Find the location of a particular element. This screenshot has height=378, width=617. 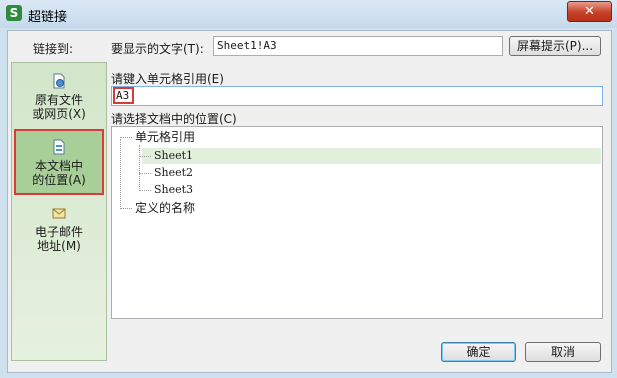

title-bar: S 超链接 ✕ is located at coordinates (308, 14).